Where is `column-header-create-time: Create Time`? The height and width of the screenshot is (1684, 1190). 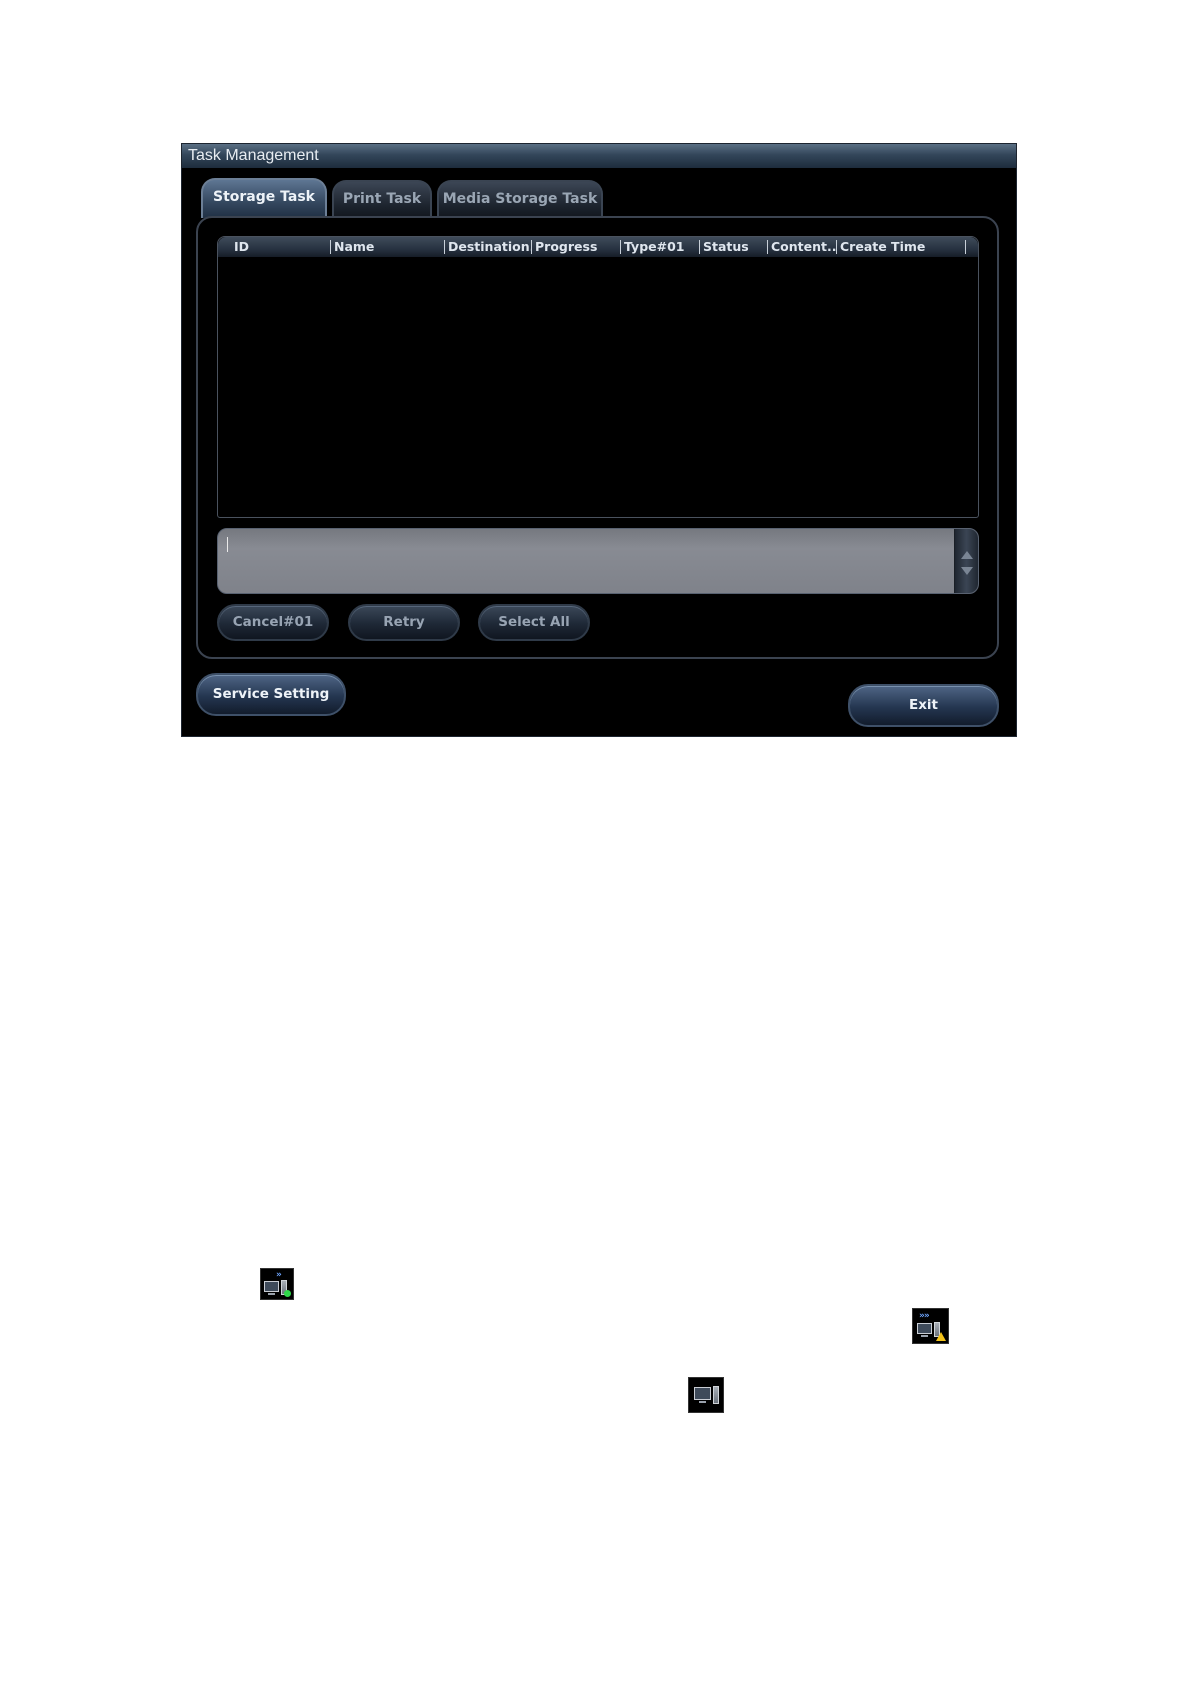 column-header-create-time: Create Time is located at coordinates (901, 247).